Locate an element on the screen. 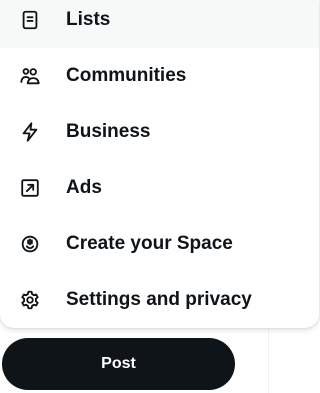 The width and height of the screenshot is (320, 393). menu-item-communities: Communities is located at coordinates (159, 76).